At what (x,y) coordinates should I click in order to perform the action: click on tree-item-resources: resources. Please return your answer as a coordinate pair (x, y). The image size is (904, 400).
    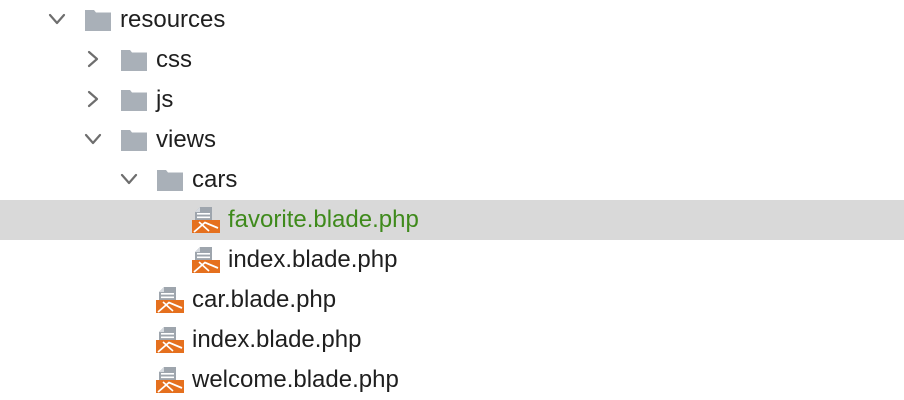
    Looking at the image, I should click on (452, 20).